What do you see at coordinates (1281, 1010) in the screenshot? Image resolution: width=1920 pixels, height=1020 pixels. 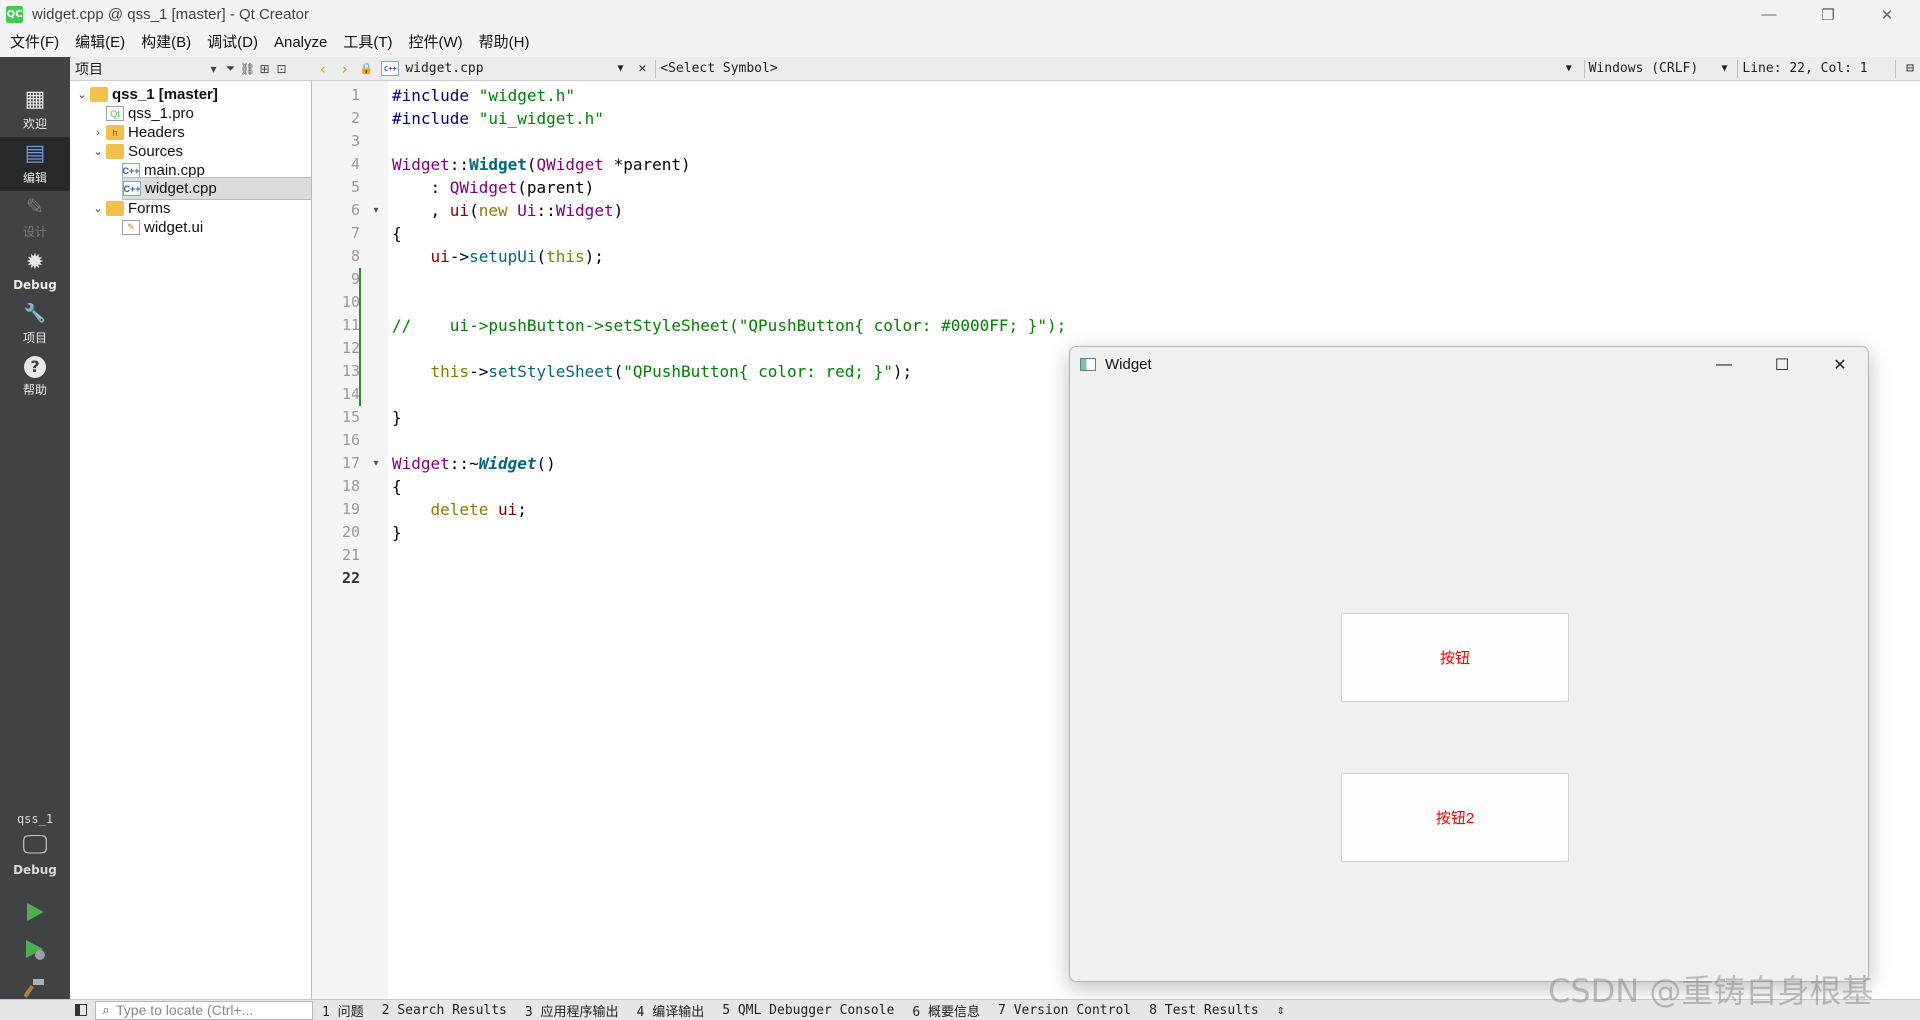 I see `more-tabs-icon: ⇕` at bounding box center [1281, 1010].